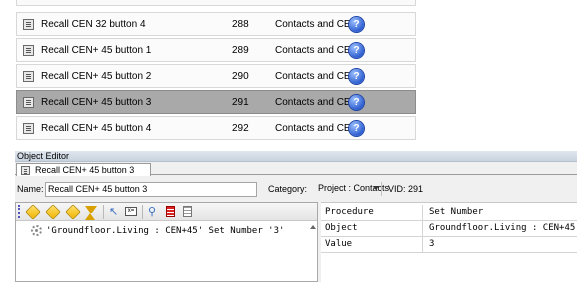 Image resolution: width=577 pixels, height=282 pixels. I want to click on list-item-name: Recall CEN 32 button 4, so click(93, 24).